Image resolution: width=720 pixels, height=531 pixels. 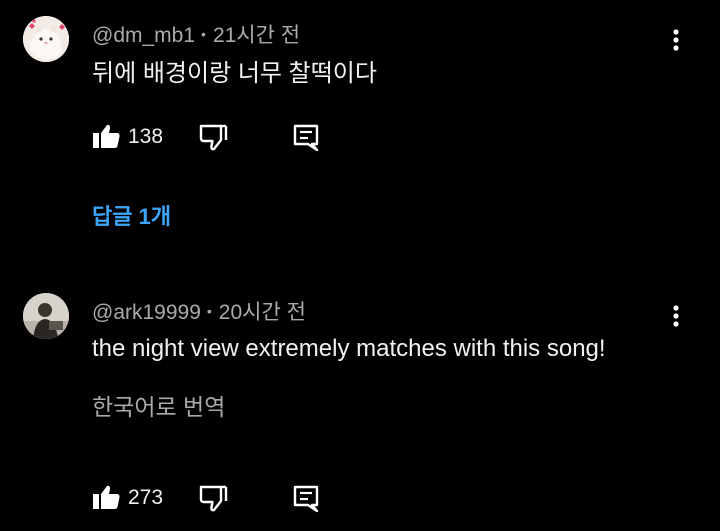 What do you see at coordinates (262, 312) in the screenshot?
I see `comment-time: 20시간 전` at bounding box center [262, 312].